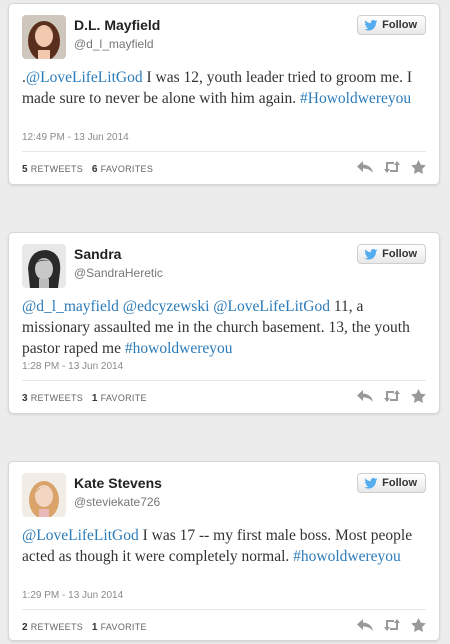  Describe the element at coordinates (117, 25) in the screenshot. I see `author-name: D.L. Mayfield` at that location.